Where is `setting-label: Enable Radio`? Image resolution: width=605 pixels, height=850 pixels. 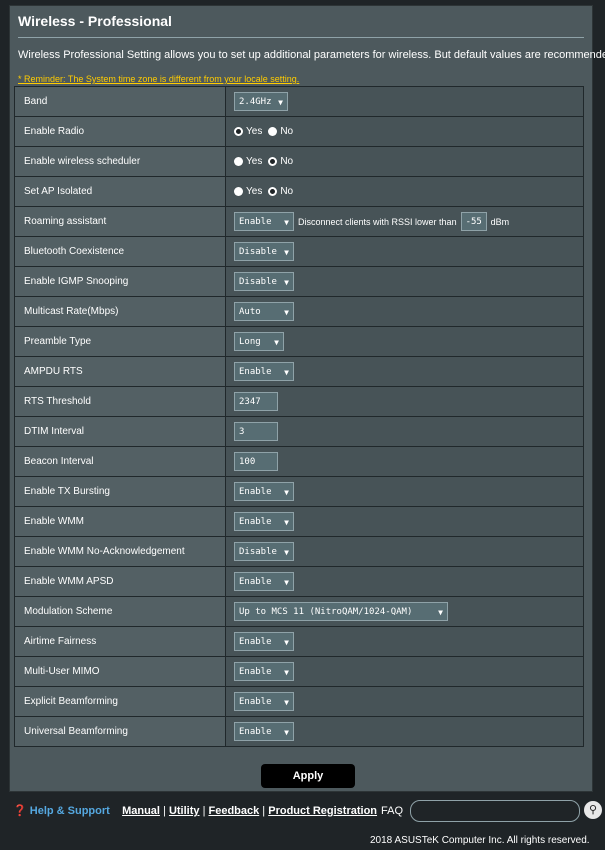
setting-label: Enable Radio is located at coordinates (120, 131).